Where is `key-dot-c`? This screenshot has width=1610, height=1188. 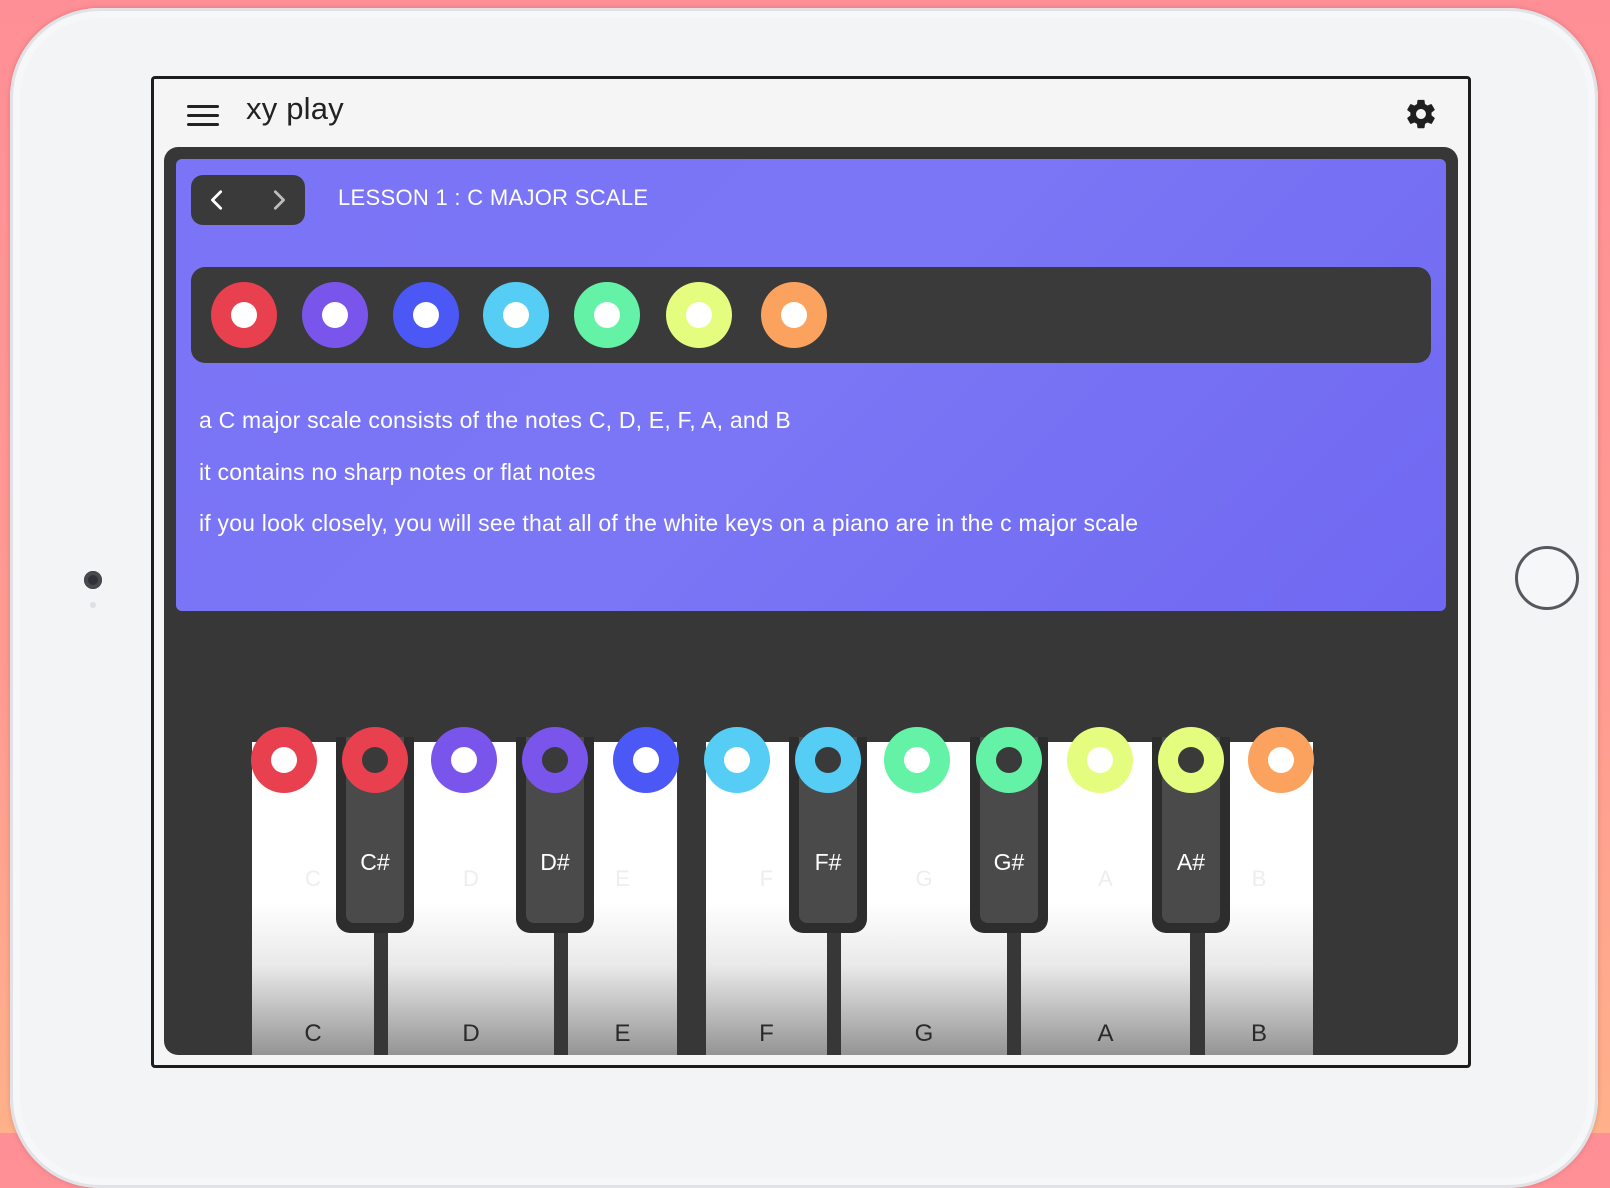 key-dot-c is located at coordinates (284, 760).